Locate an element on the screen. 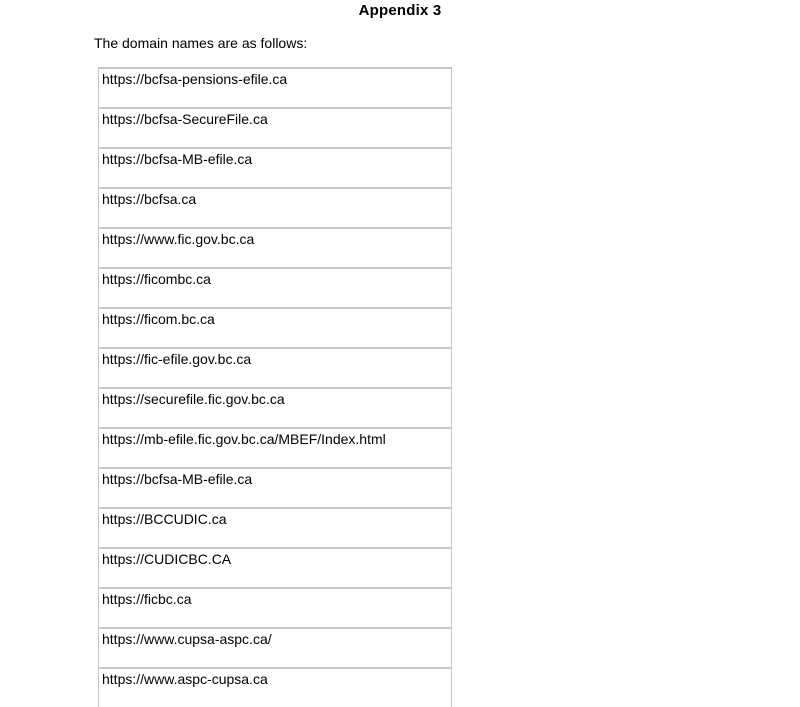 The image size is (800, 707). domain-cell: https://www.aspc-cupsa.ca is located at coordinates (275, 687).